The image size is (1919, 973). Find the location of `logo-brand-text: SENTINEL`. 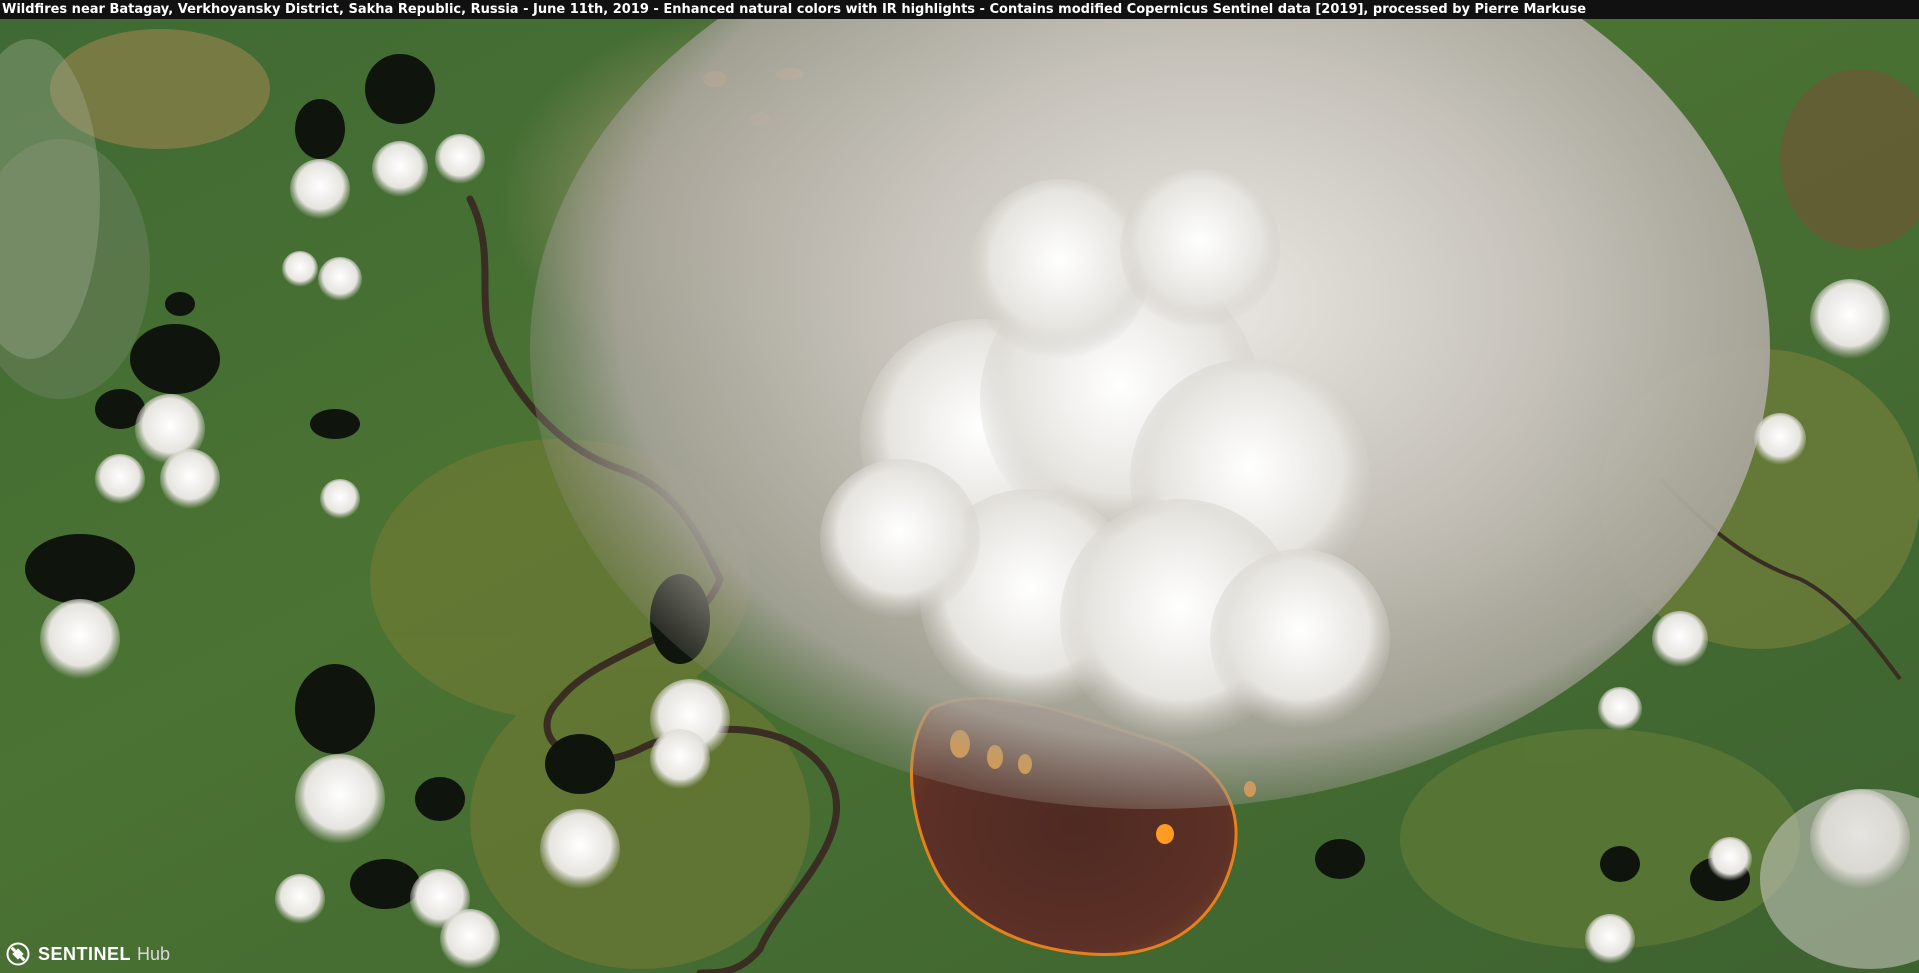

logo-brand-text: SENTINEL is located at coordinates (85, 953).